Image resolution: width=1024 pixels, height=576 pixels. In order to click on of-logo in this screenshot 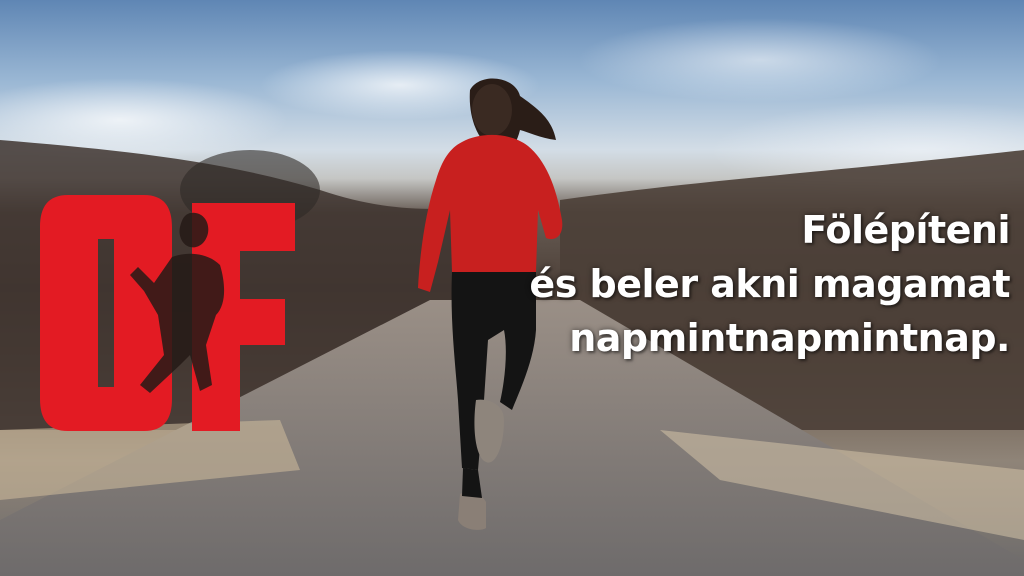, I will do `click(167, 313)`.